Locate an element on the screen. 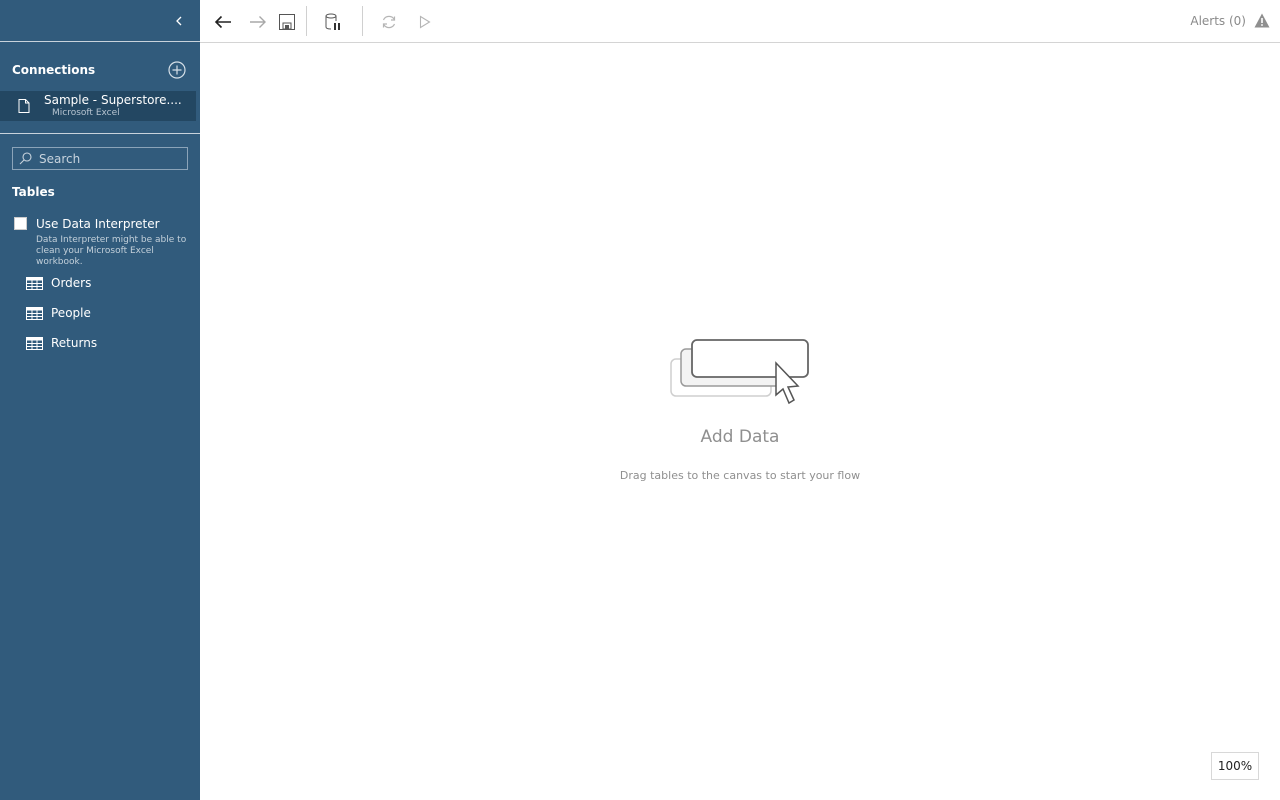 The height and width of the screenshot is (800, 1280). file-icon is located at coordinates (24, 106).